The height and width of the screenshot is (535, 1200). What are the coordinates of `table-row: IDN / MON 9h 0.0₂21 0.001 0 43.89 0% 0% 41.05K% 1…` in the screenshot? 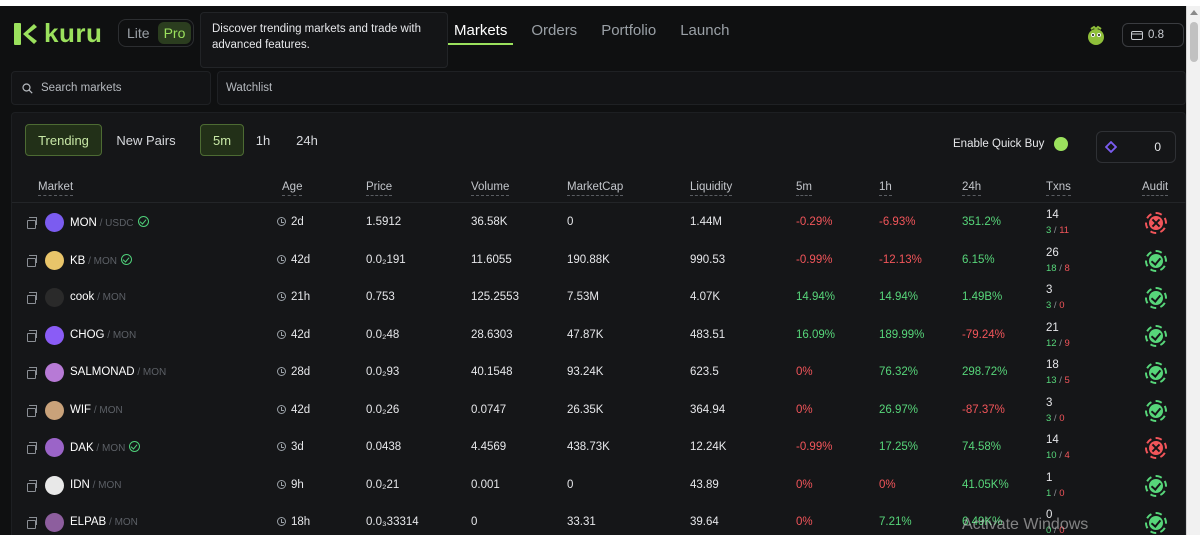 It's located at (599, 487).